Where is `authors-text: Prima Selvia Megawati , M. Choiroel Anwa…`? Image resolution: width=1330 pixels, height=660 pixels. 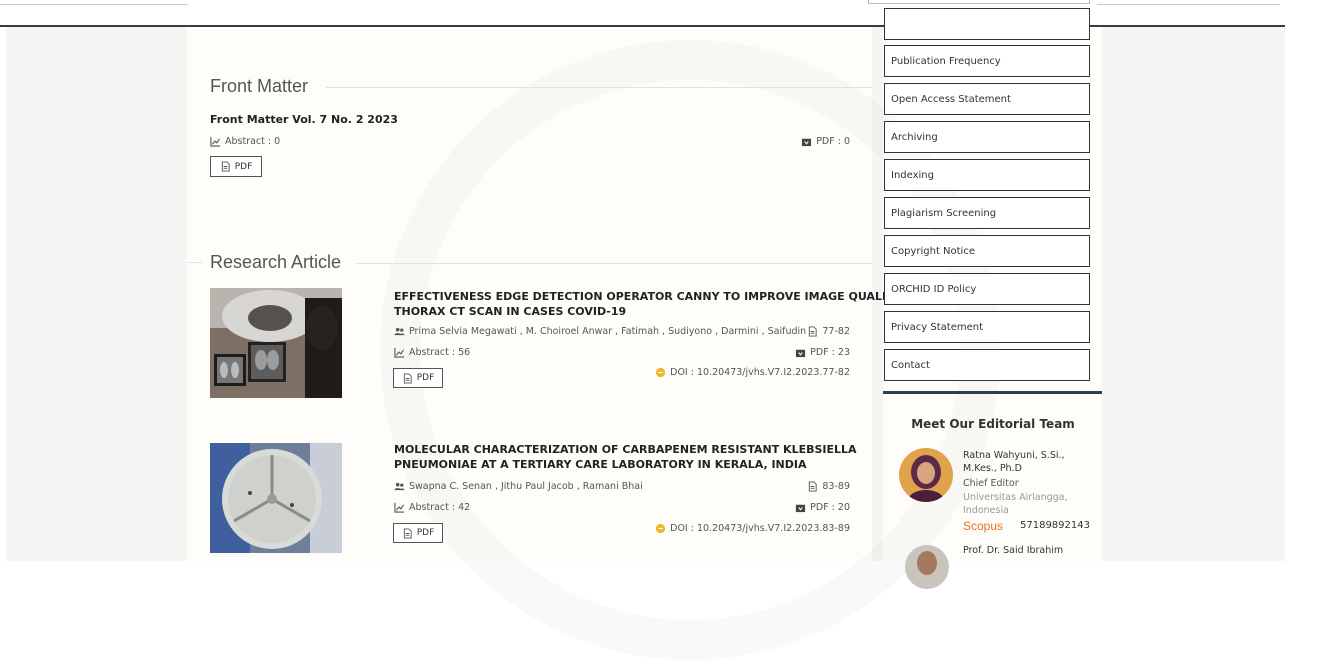
authors-text: Prima Selvia Megawati , M. Choiroel Anwa… is located at coordinates (608, 331).